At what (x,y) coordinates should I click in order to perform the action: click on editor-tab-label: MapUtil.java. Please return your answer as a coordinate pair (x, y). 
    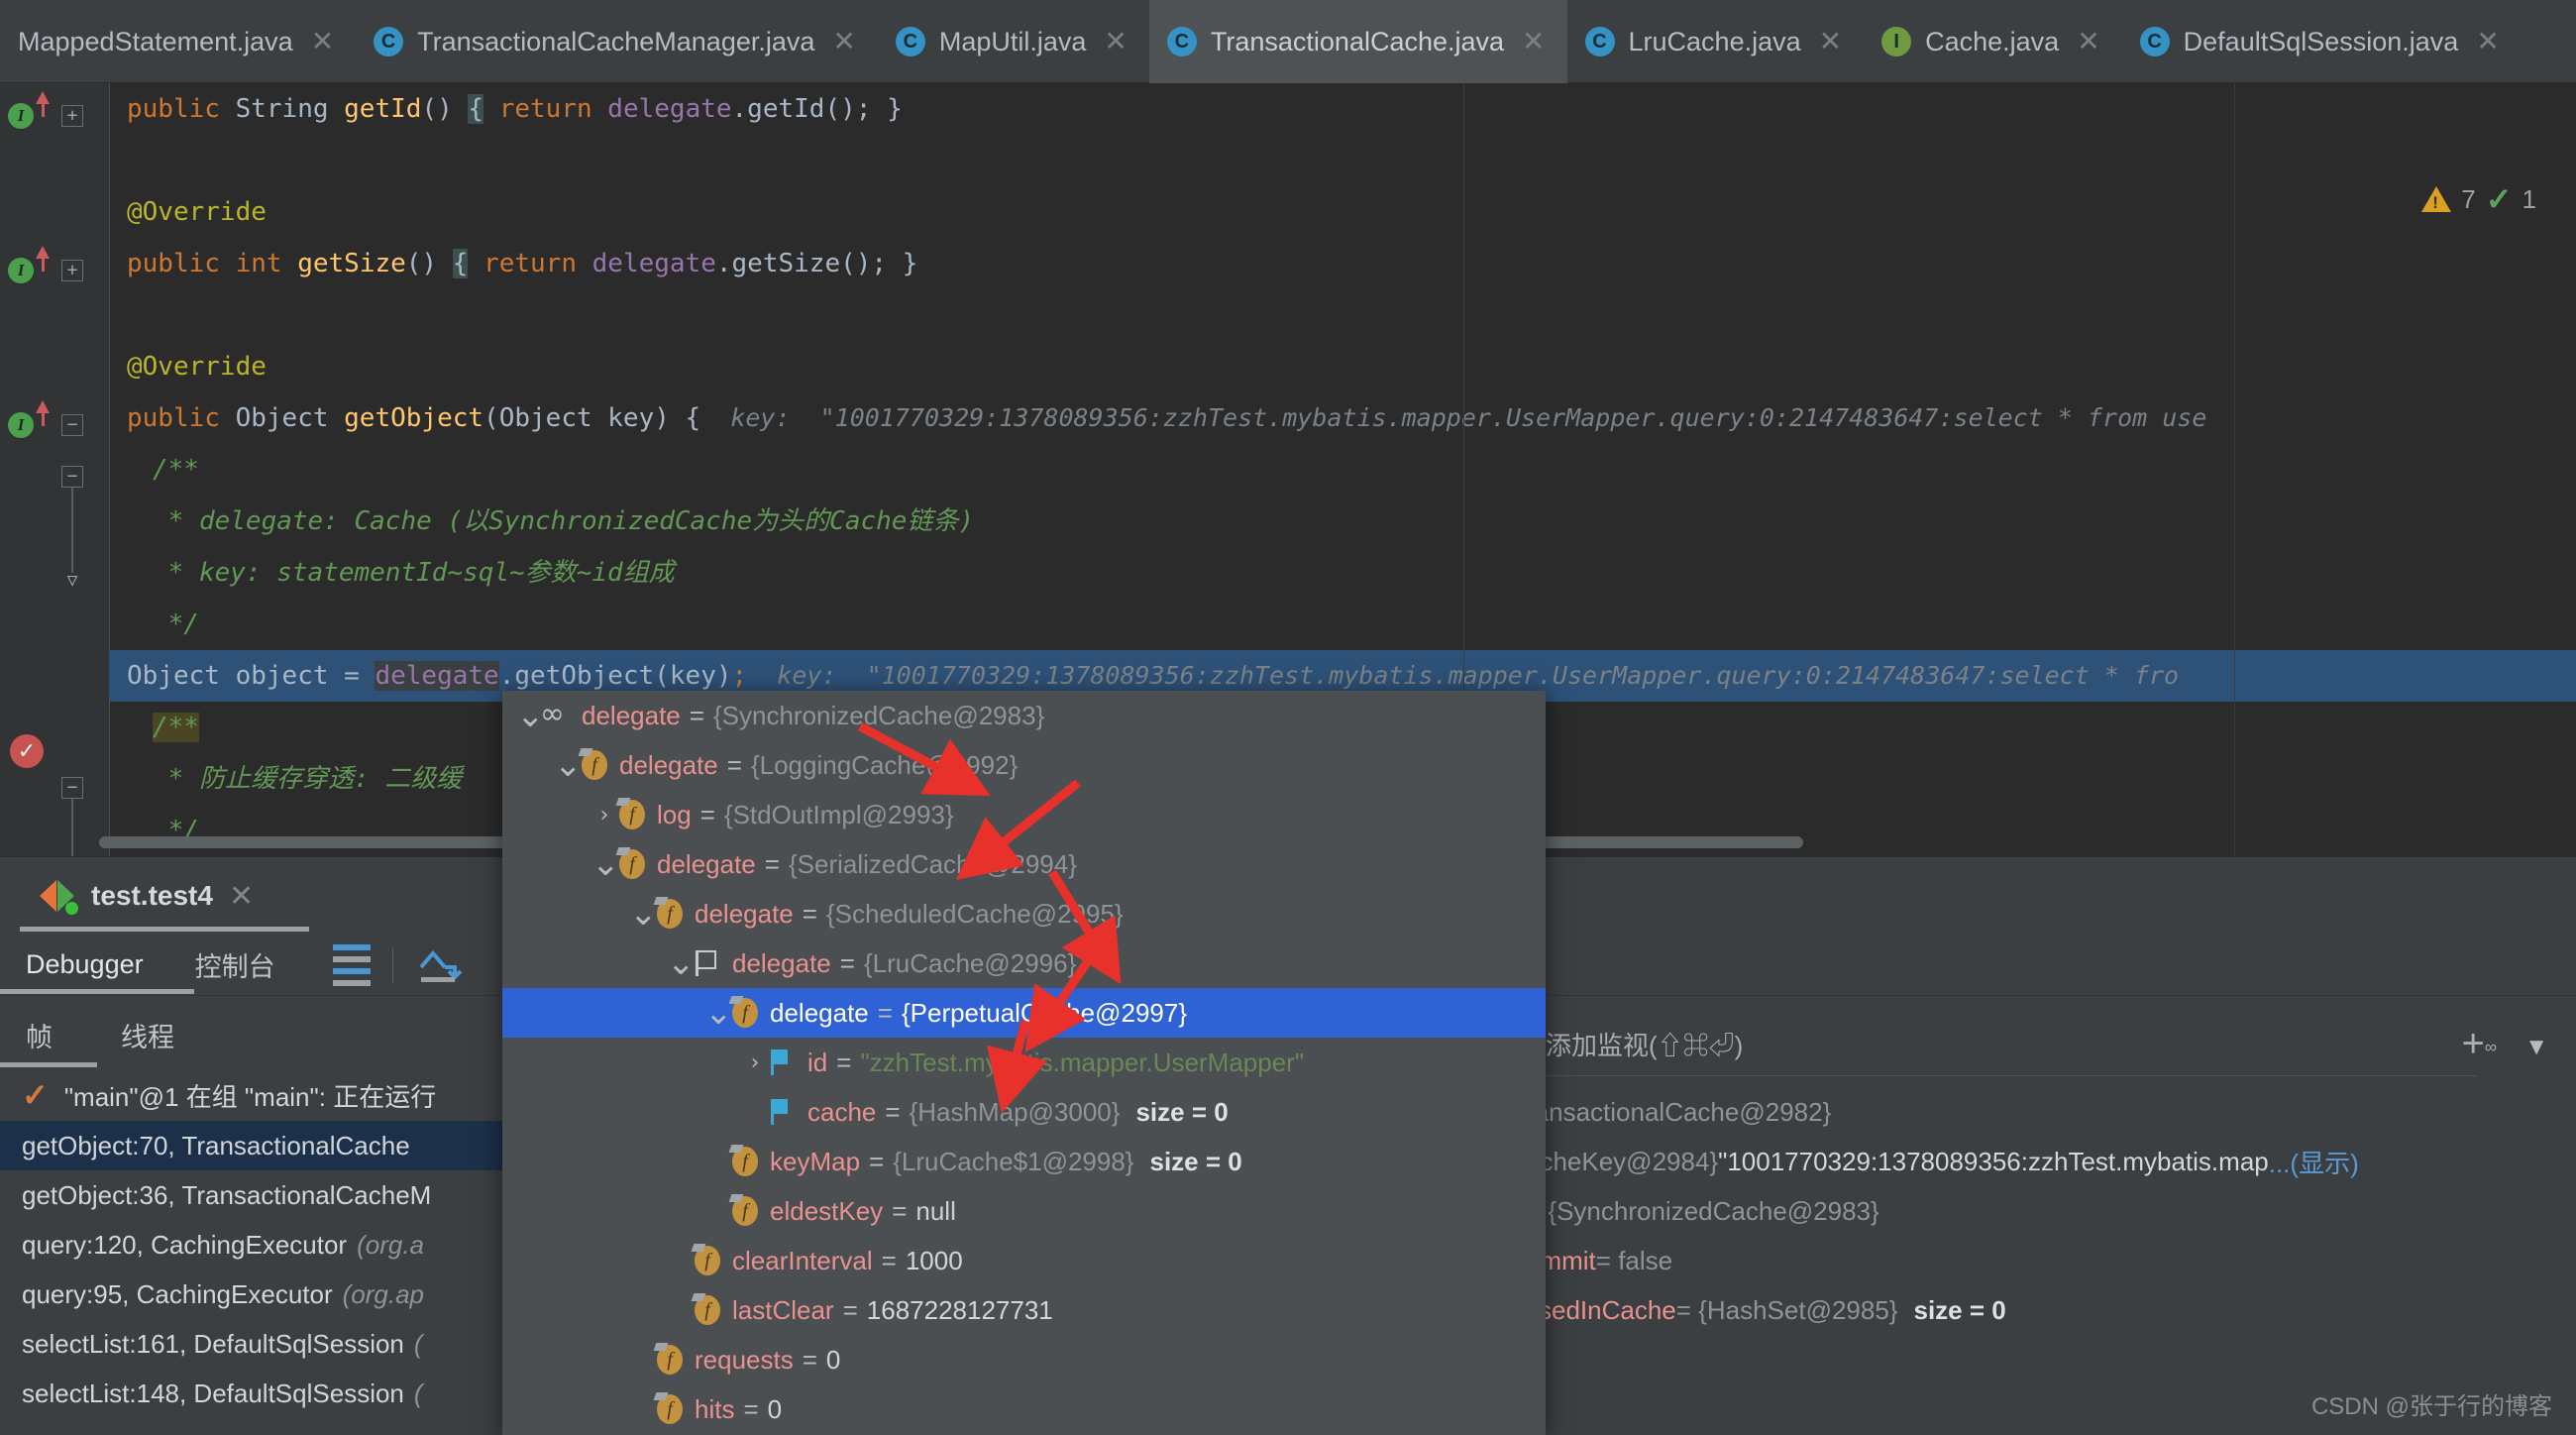
    Looking at the image, I should click on (1012, 41).